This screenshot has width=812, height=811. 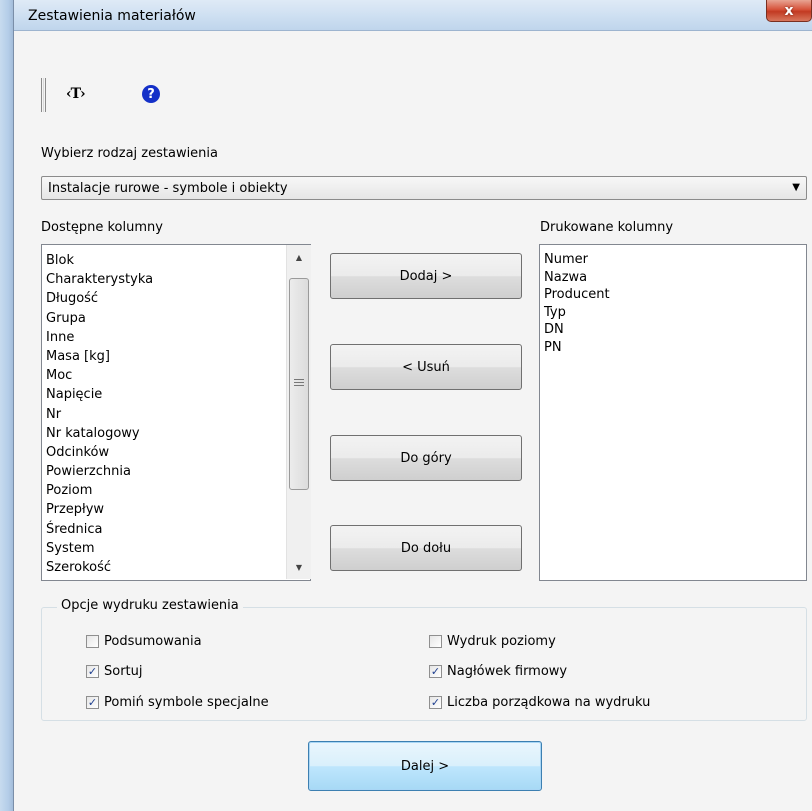 I want to click on option-skip-special-symbols: ✓ Pomiń symbole specjalne, so click(x=177, y=702).